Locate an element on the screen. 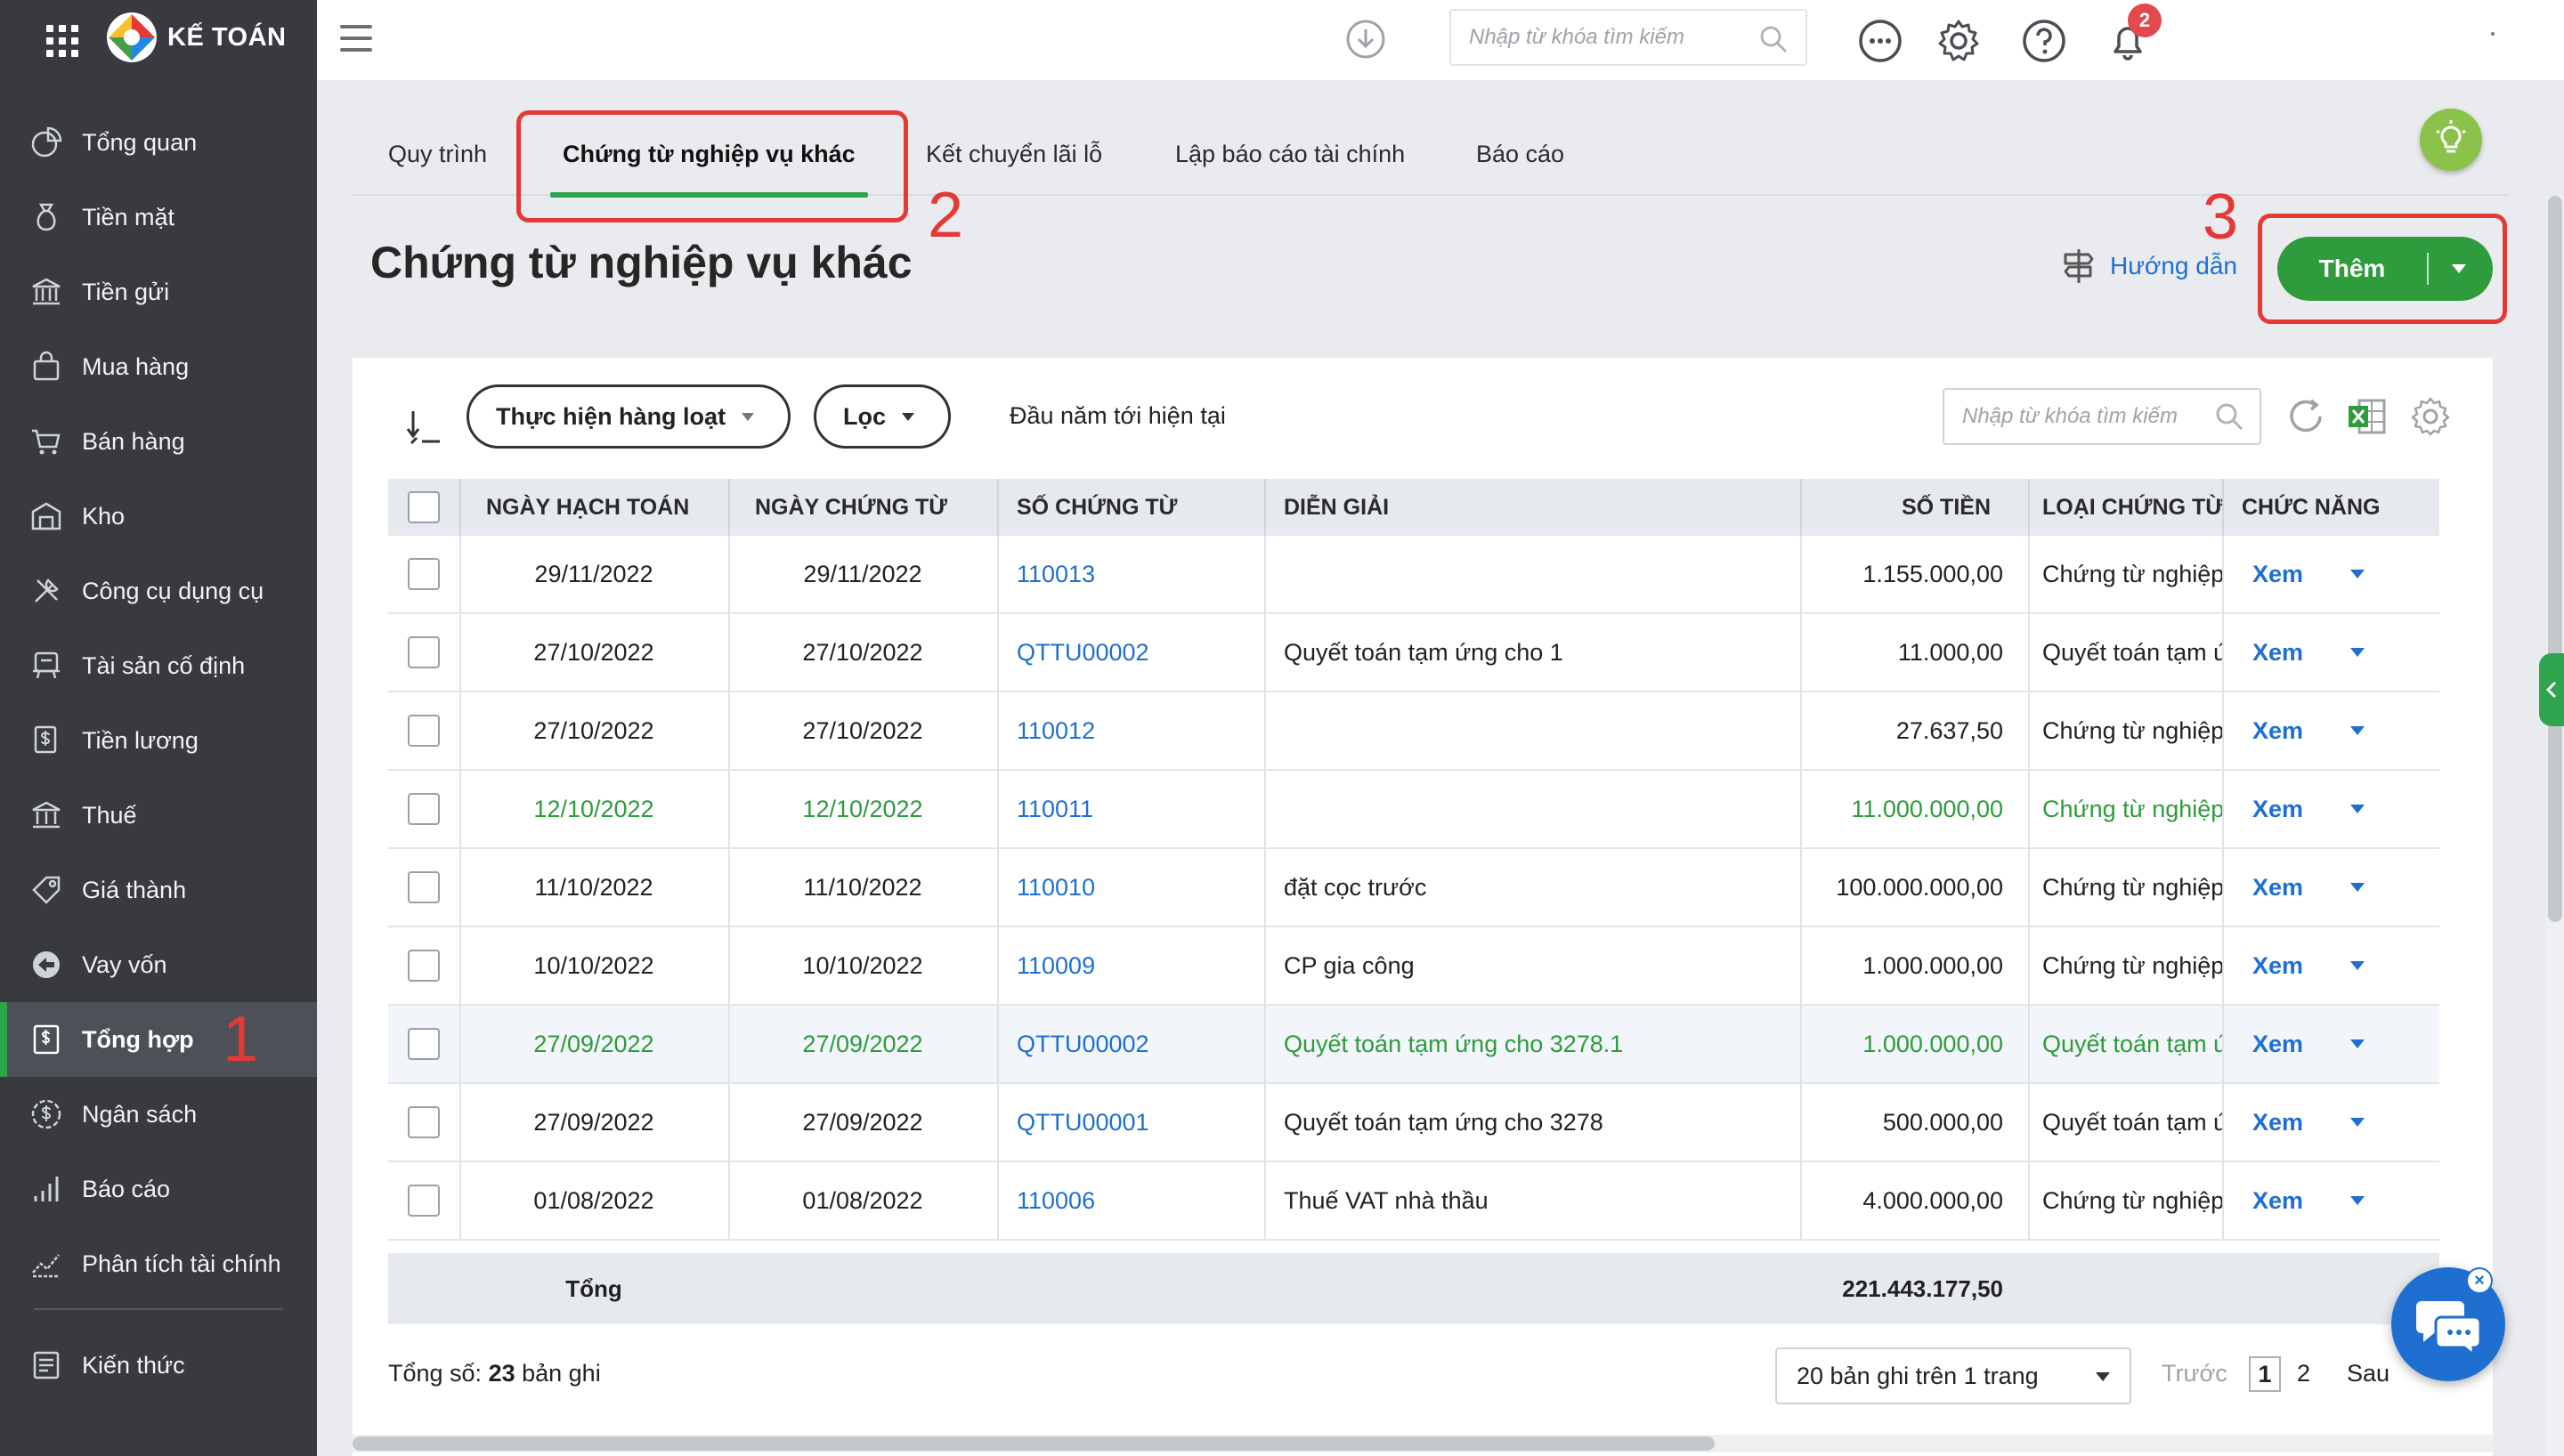 This screenshot has height=1456, width=2564. cell-doc-no-link: 110011 is located at coordinates (1130, 809).